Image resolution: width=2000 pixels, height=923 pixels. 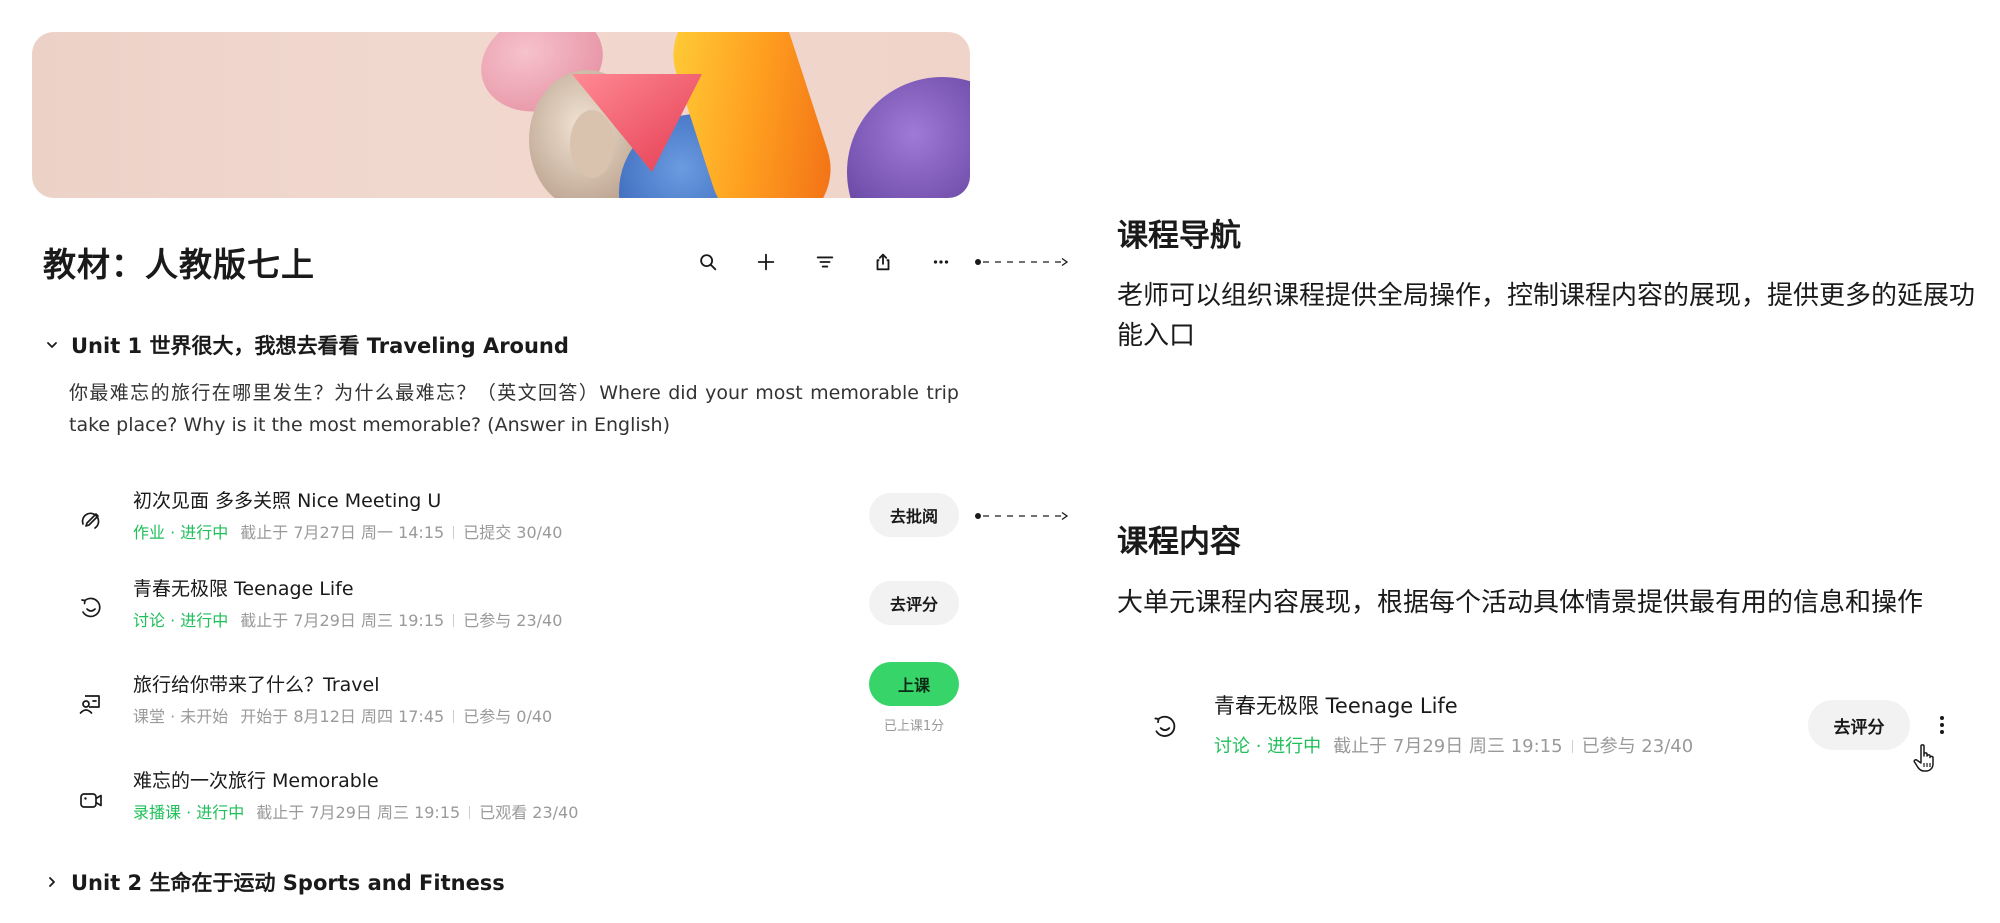 What do you see at coordinates (513, 532) in the screenshot?
I see `activity-count: 已提交 30/40` at bounding box center [513, 532].